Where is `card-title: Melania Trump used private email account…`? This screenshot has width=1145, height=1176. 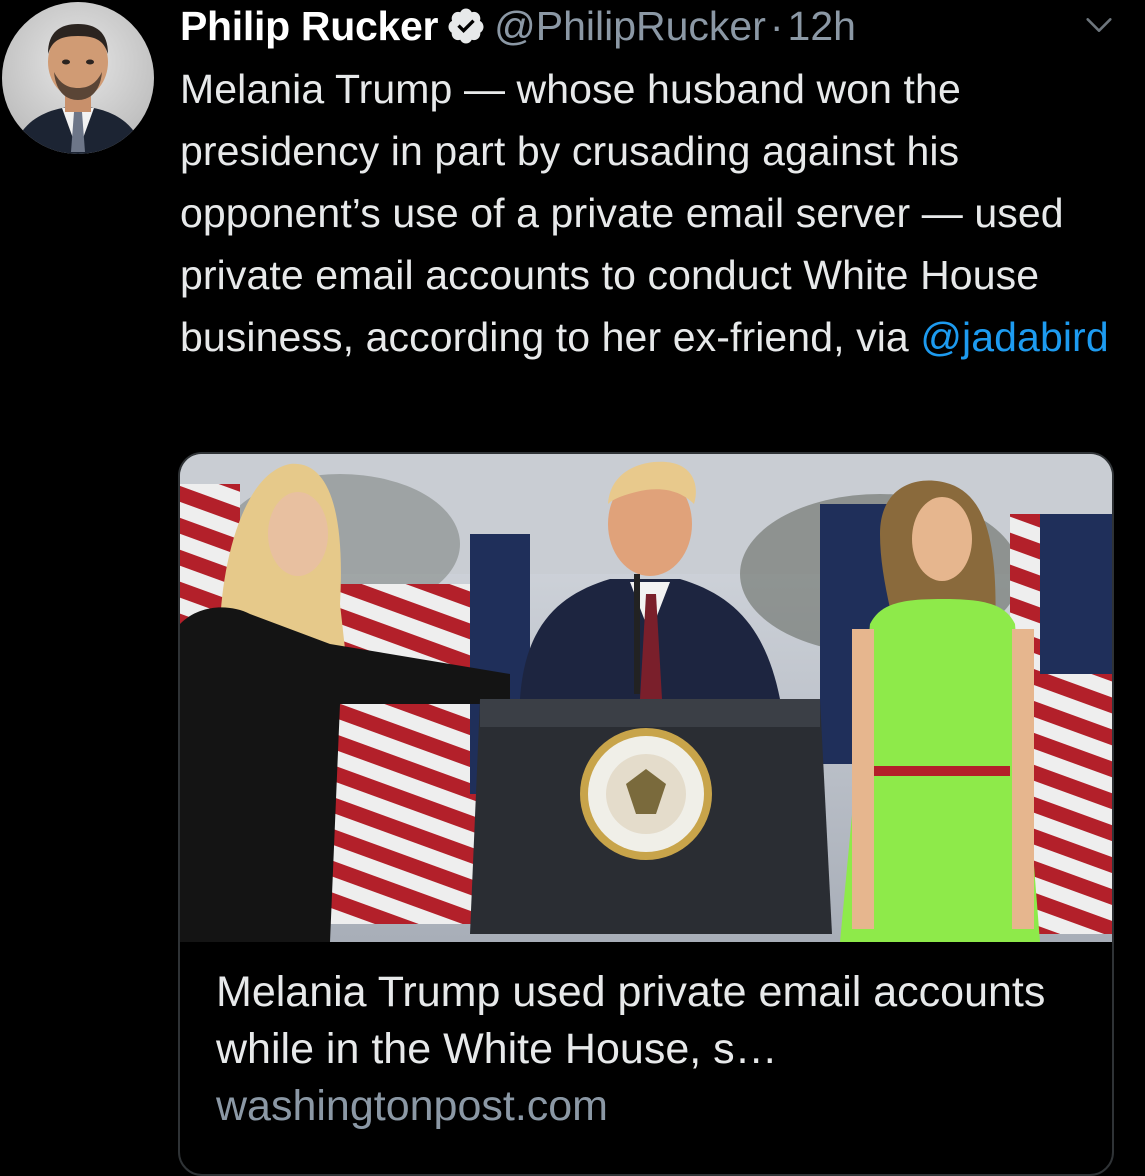
card-title: Melania Trump used private email account… is located at coordinates (651, 1021).